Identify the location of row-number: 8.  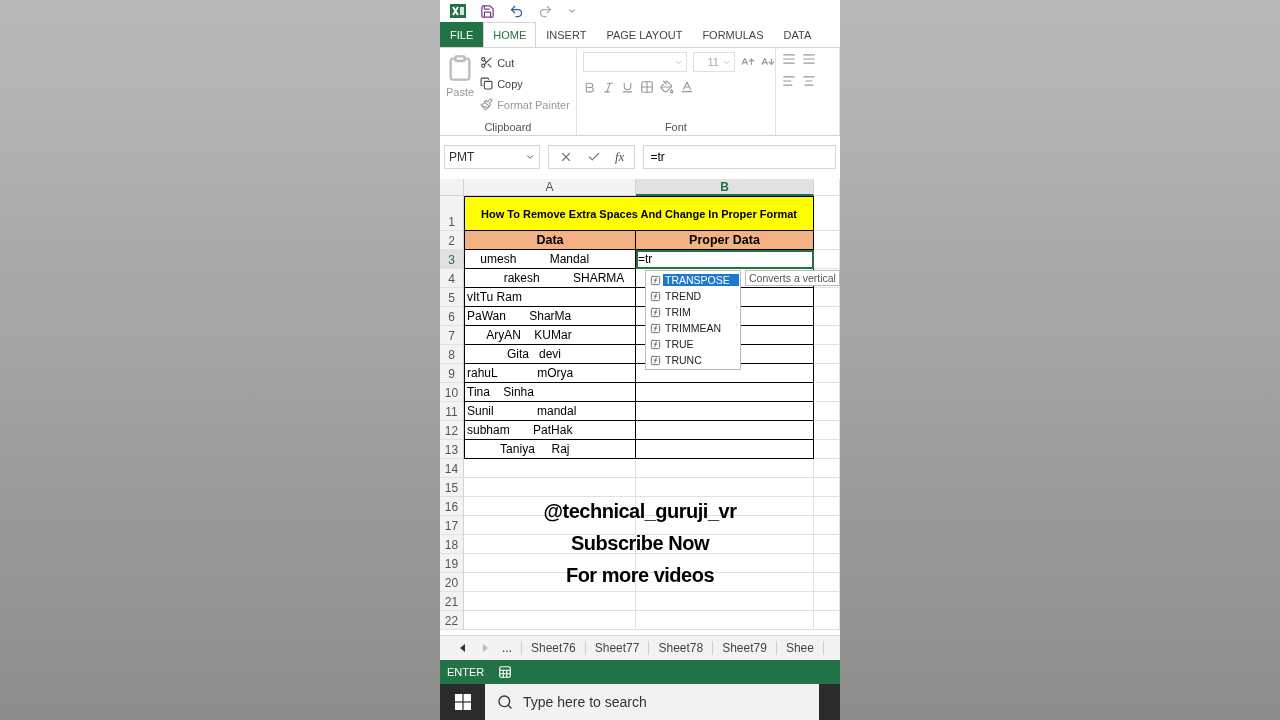
(452, 354).